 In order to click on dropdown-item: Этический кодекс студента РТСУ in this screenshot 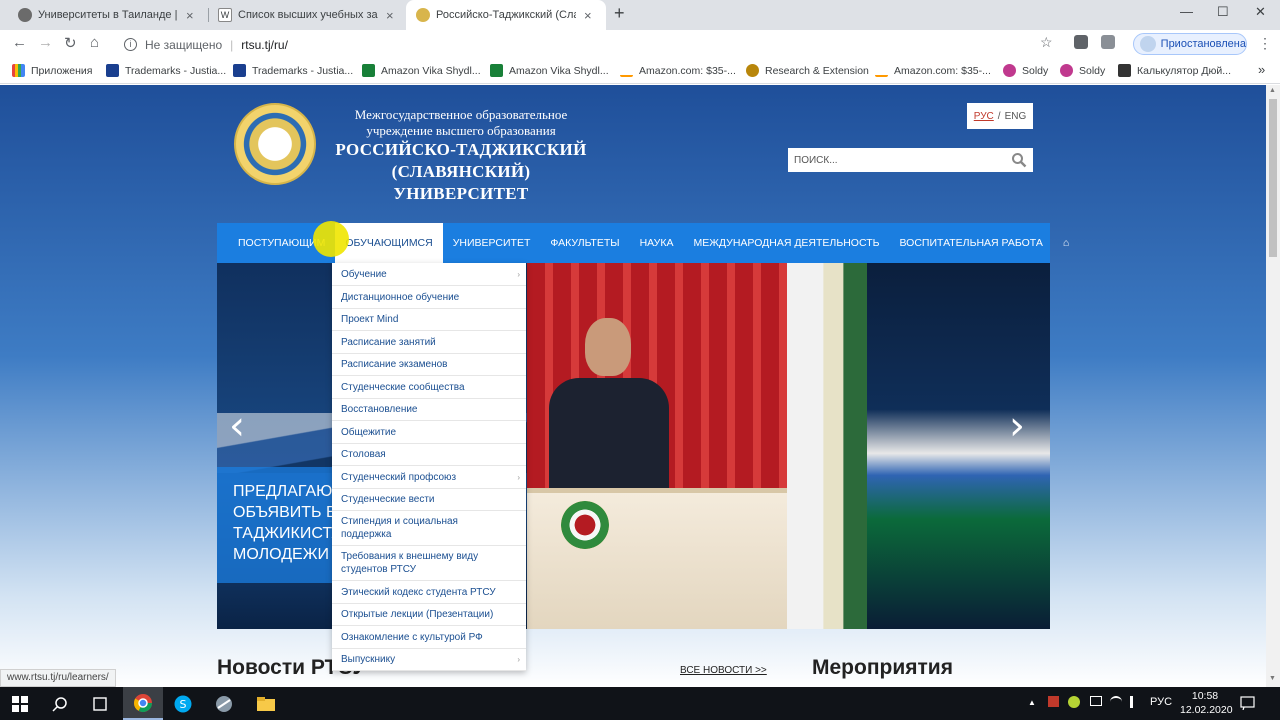, I will do `click(429, 592)`.